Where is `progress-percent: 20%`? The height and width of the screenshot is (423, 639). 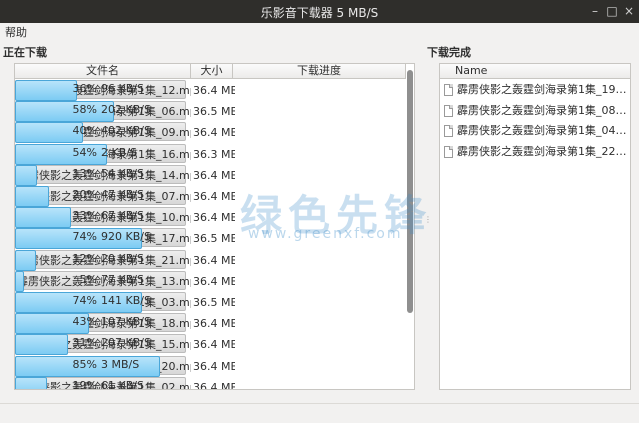
progress-percent: 20% is located at coordinates (84, 194).